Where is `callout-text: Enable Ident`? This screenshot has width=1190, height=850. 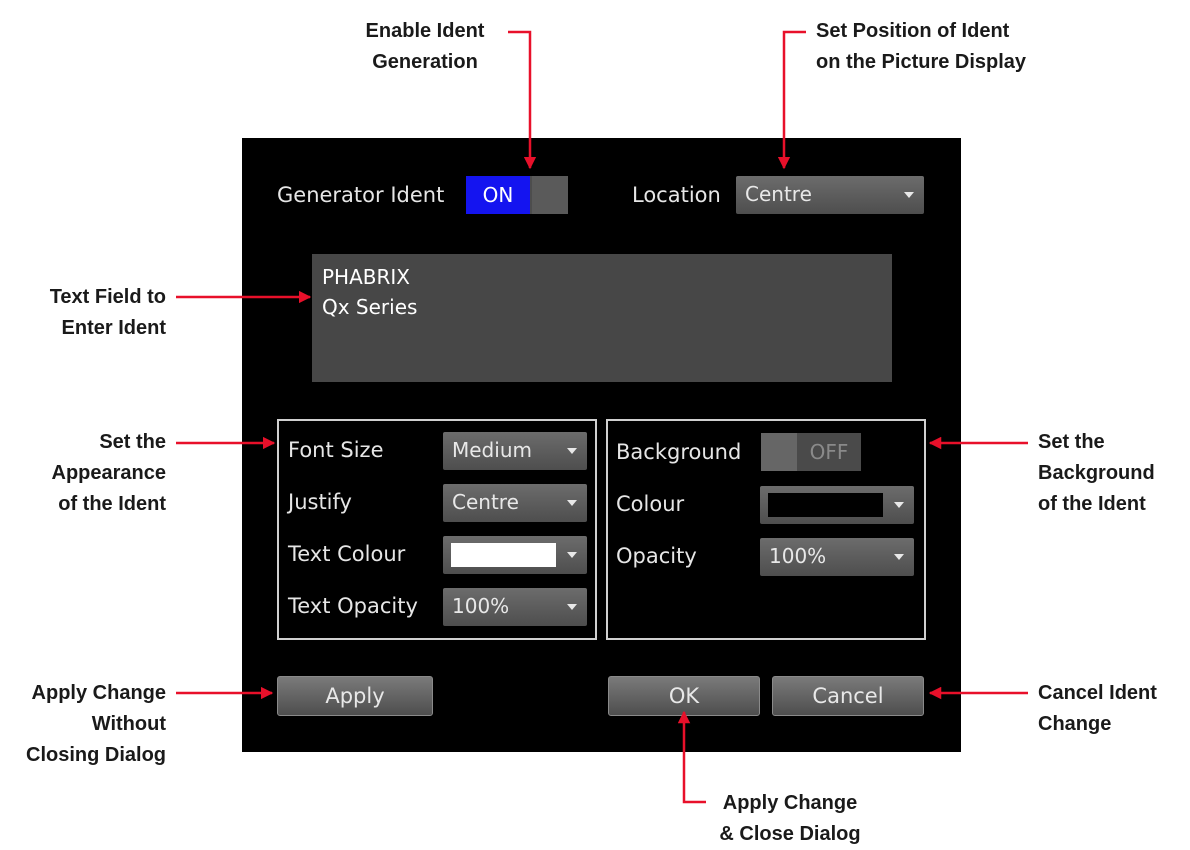
callout-text: Enable Ident is located at coordinates (425, 31).